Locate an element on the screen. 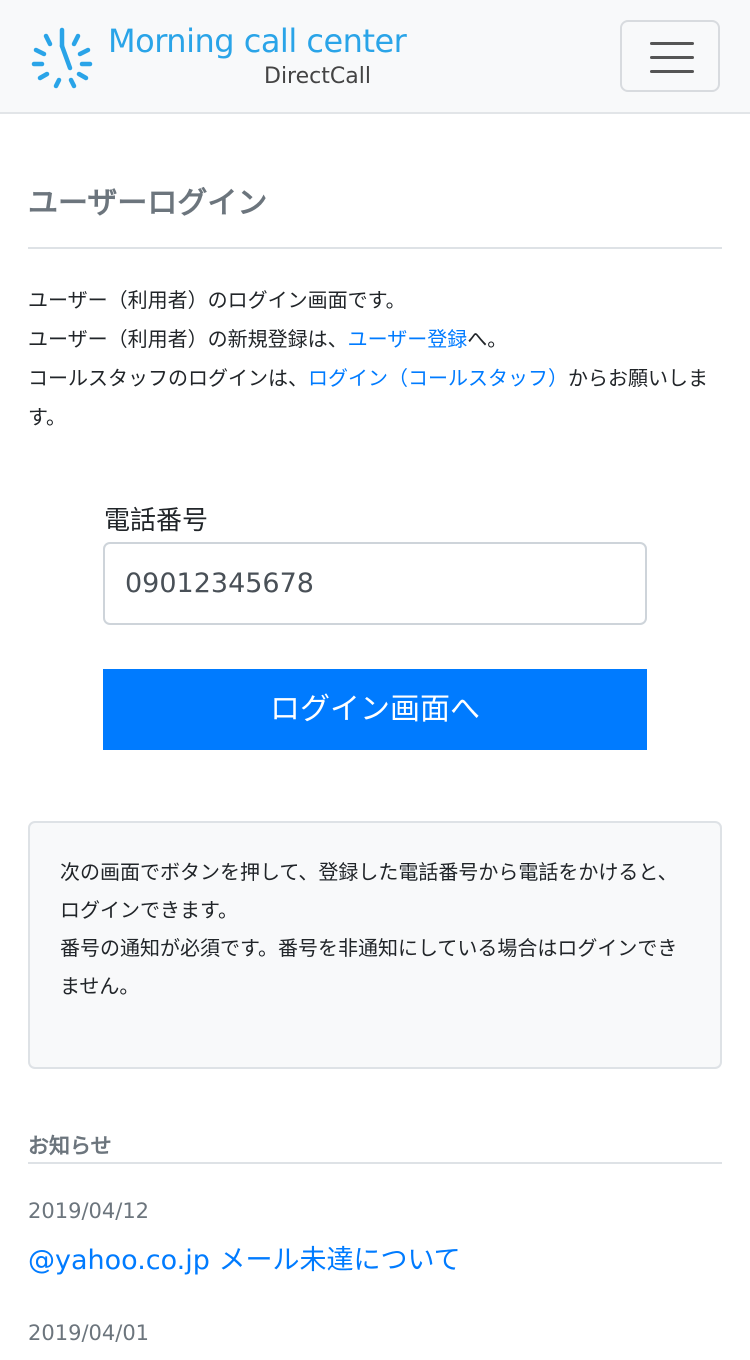 The image size is (750, 1360). intro-line-2: ユーザー（利用者）の新規登録は、ユーザー登録へ。 is located at coordinates (378, 339).